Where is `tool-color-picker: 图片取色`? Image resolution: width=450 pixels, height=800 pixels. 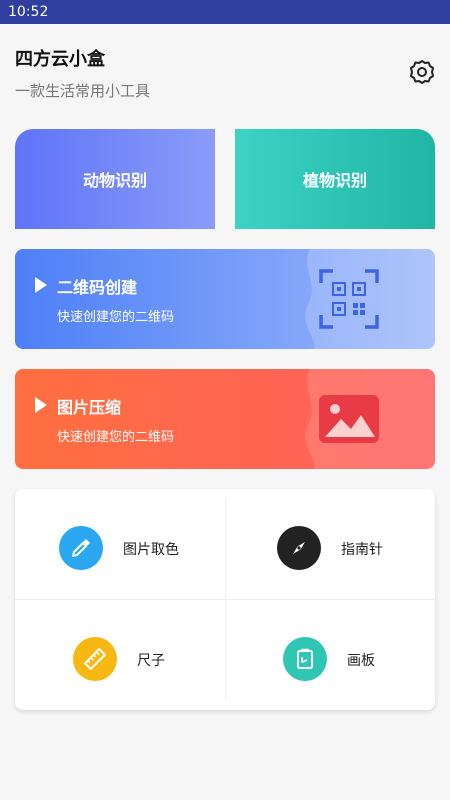
tool-color-picker: 图片取色 is located at coordinates (120, 544).